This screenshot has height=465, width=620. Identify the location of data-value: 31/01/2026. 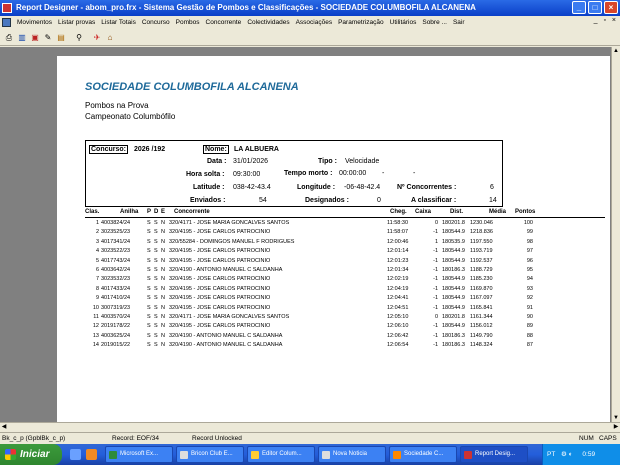
(251, 161).